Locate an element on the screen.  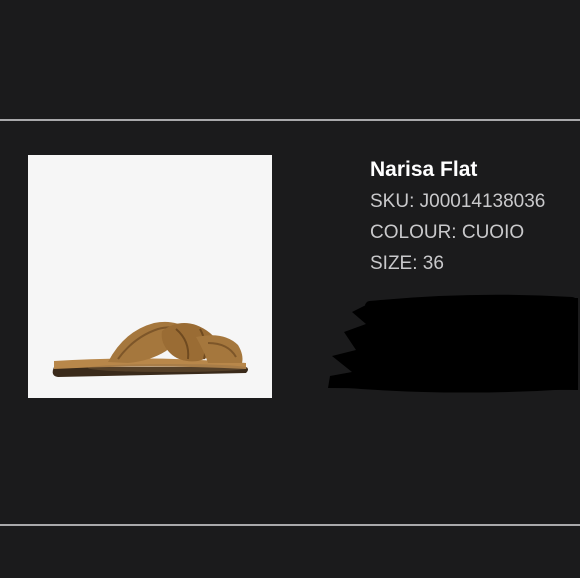
product-title: Narisa Flat is located at coordinates (424, 169).